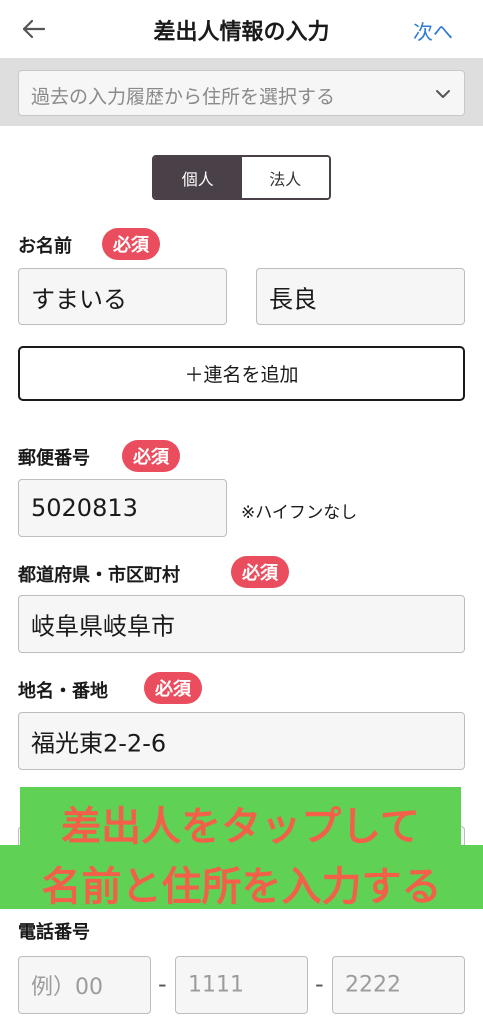  Describe the element at coordinates (54, 458) in the screenshot. I see `postal-label: 郵便番号` at that location.